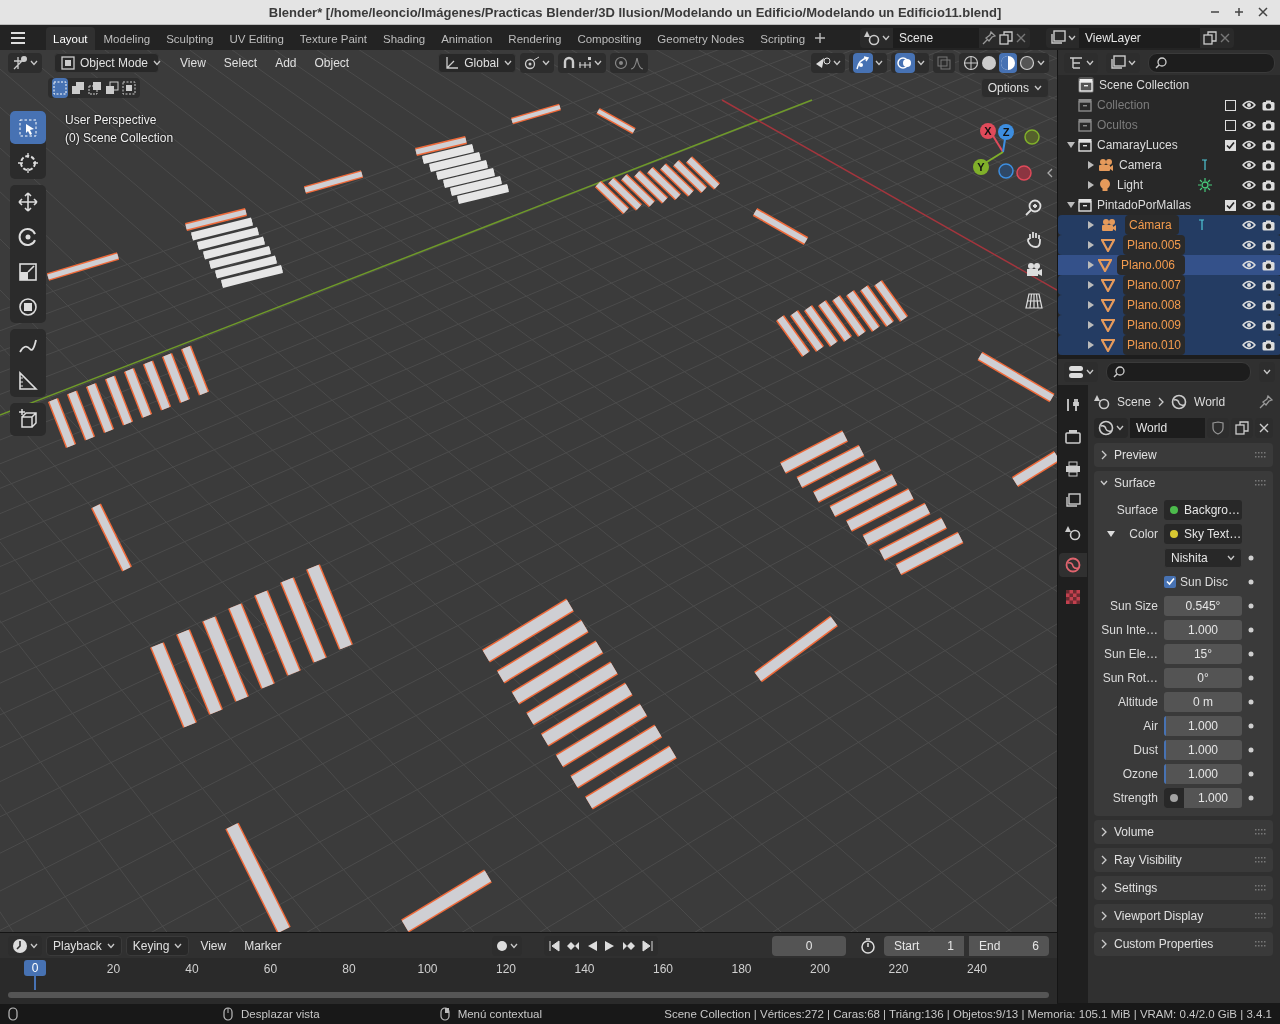 The height and width of the screenshot is (1024, 1280). What do you see at coordinates (1144, 205) in the screenshot?
I see `collection-name: PintadoPorMallas` at bounding box center [1144, 205].